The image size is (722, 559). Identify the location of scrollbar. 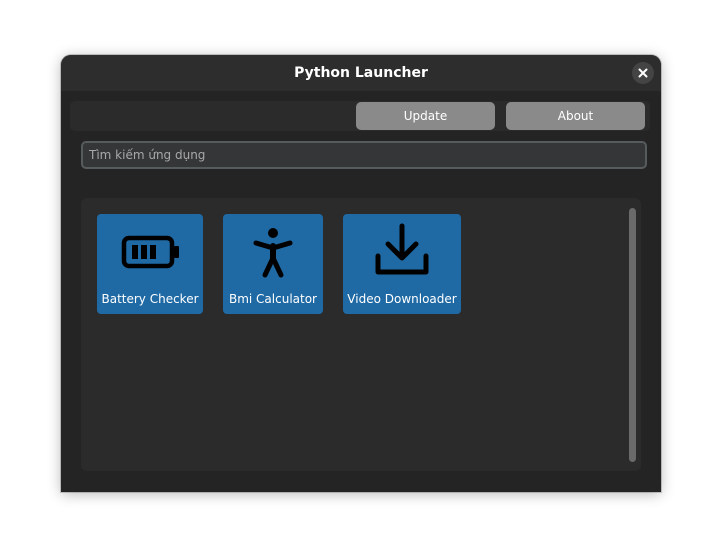
(632, 335).